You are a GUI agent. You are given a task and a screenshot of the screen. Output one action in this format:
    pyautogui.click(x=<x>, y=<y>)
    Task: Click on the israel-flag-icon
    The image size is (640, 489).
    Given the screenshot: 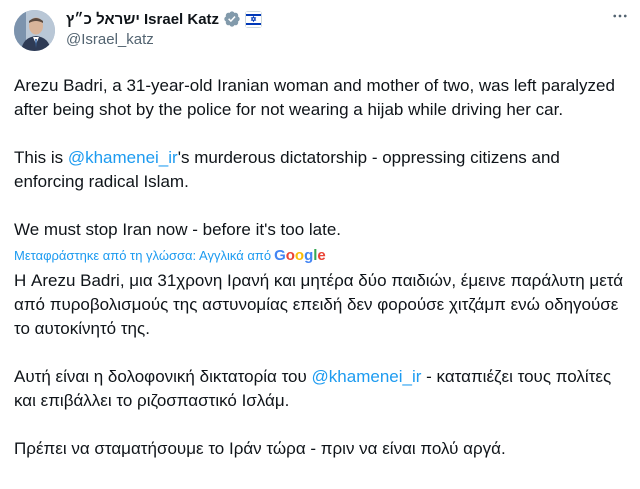 What is the action you would take?
    pyautogui.click(x=254, y=19)
    